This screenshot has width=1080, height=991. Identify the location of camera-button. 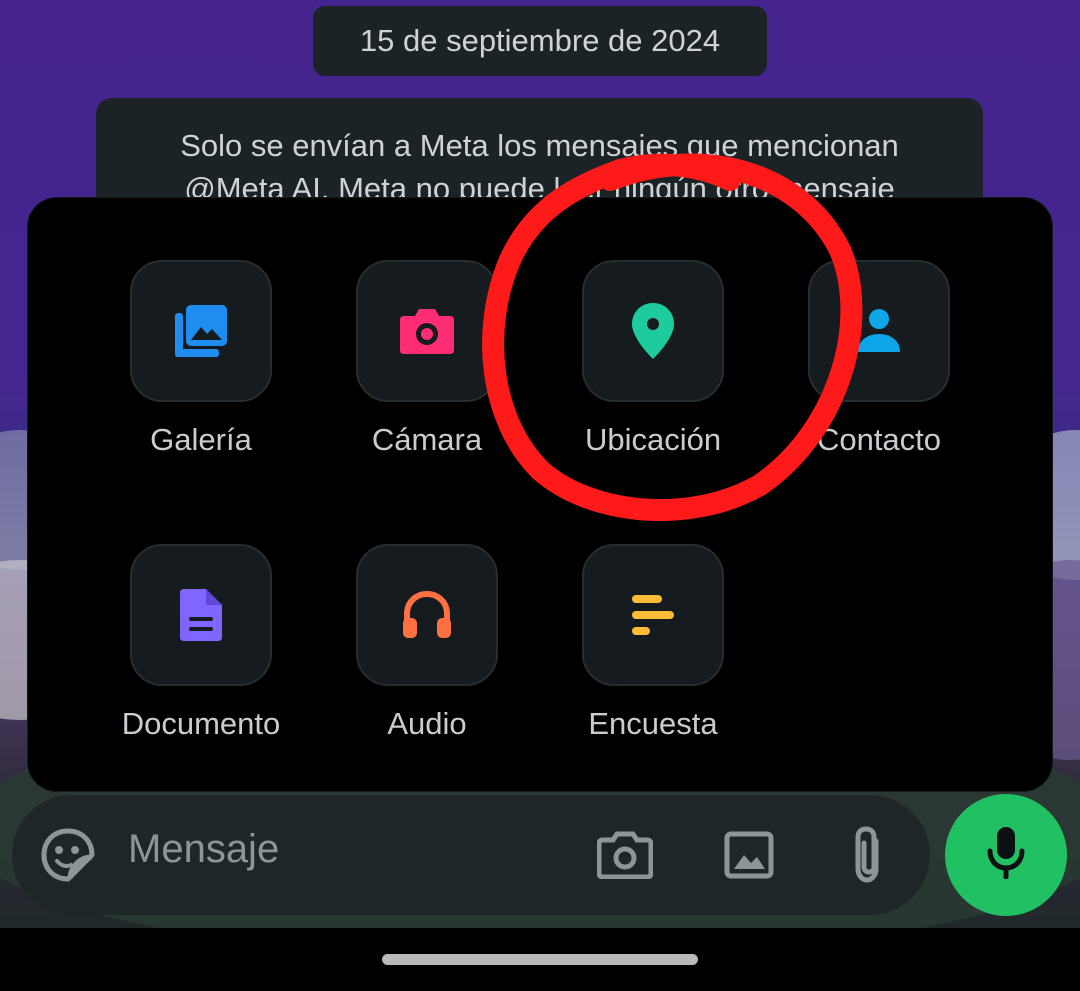
(427, 331).